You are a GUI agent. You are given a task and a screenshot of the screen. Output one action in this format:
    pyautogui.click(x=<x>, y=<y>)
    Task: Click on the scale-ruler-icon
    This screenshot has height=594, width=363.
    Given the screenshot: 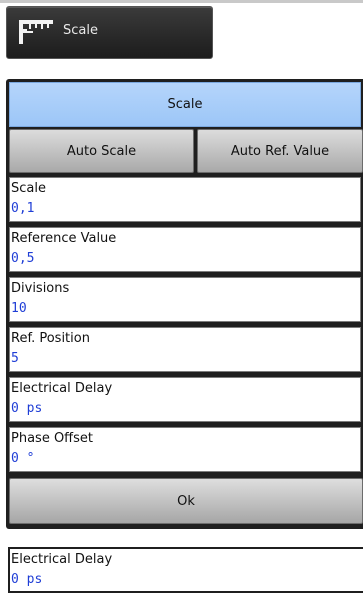 What is the action you would take?
    pyautogui.click(x=36, y=32)
    